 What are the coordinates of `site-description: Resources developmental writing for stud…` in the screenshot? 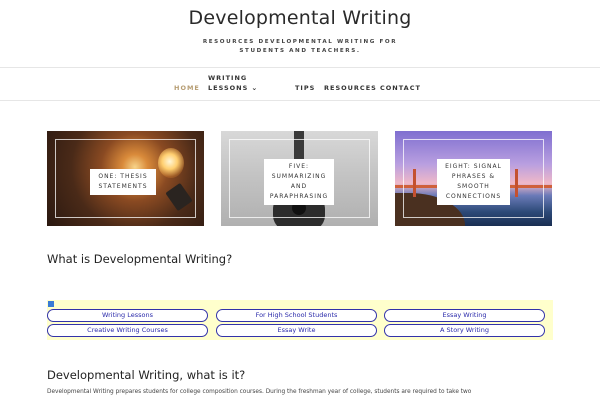 It's located at (300, 46).